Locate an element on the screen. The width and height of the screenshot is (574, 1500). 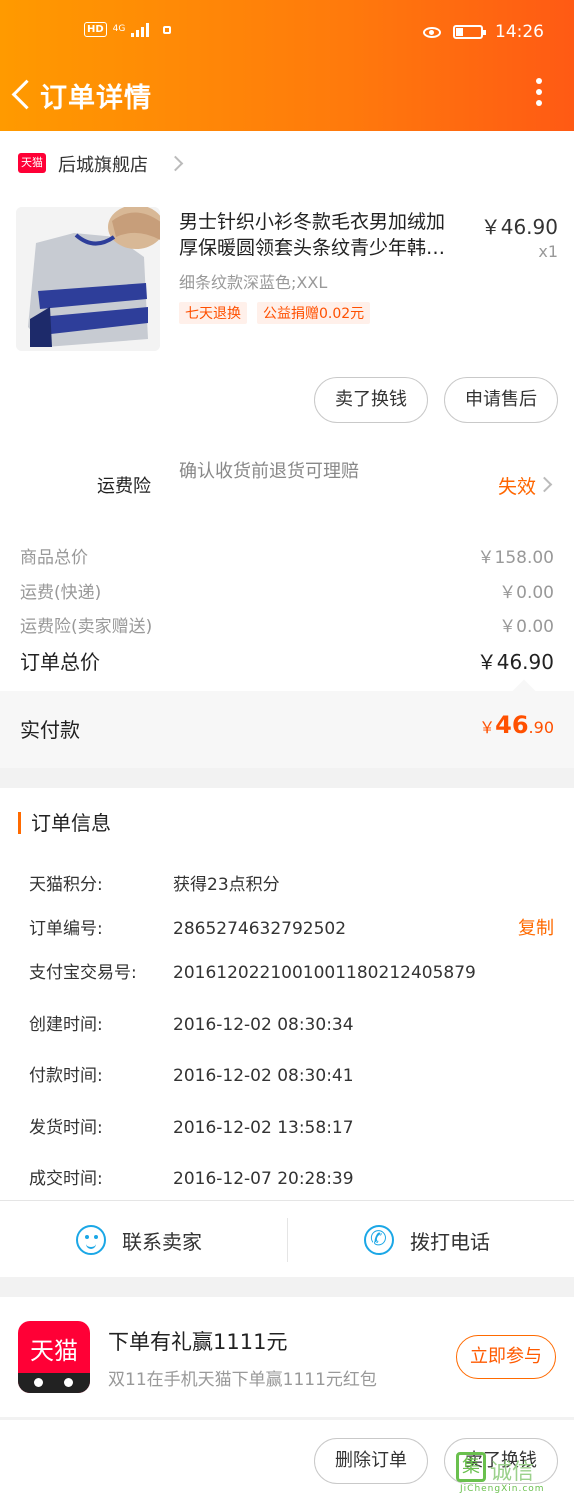
product-quantity: x1 is located at coordinates (548, 251).